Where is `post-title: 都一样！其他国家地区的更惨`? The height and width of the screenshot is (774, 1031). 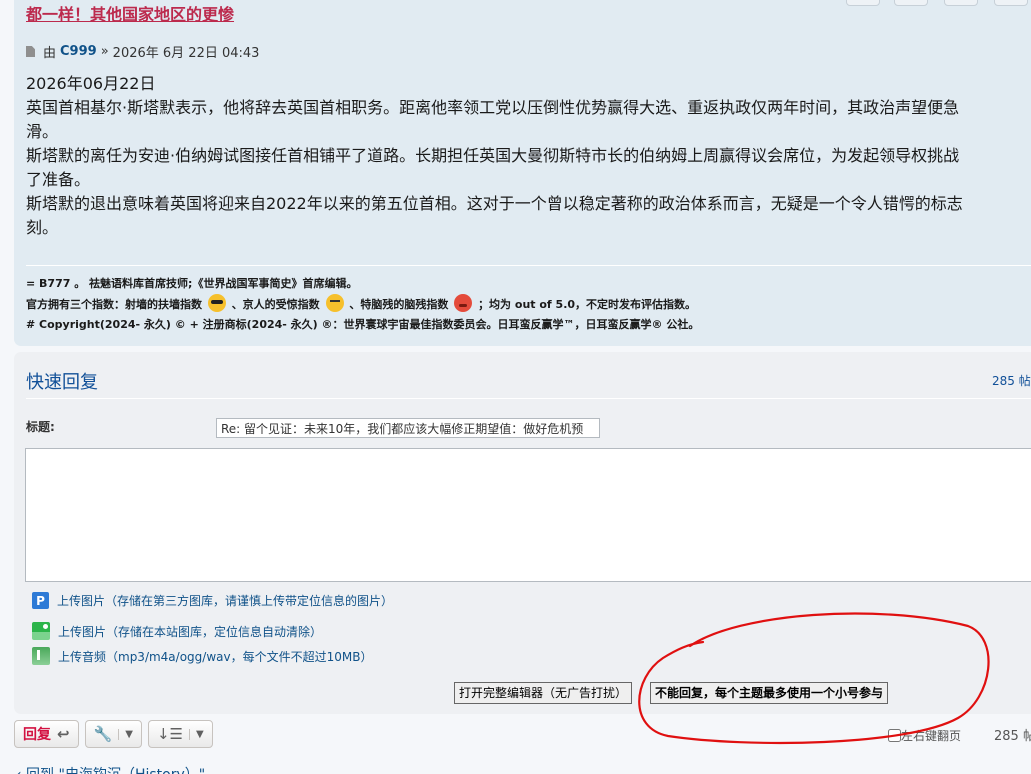
post-title: 都一样！其他国家地区的更惨 is located at coordinates (466, 15).